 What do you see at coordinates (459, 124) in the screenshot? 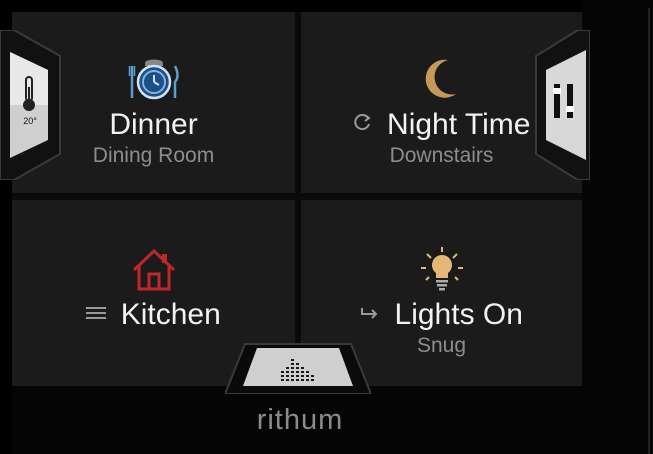
I see `scene-title: Night Time` at bounding box center [459, 124].